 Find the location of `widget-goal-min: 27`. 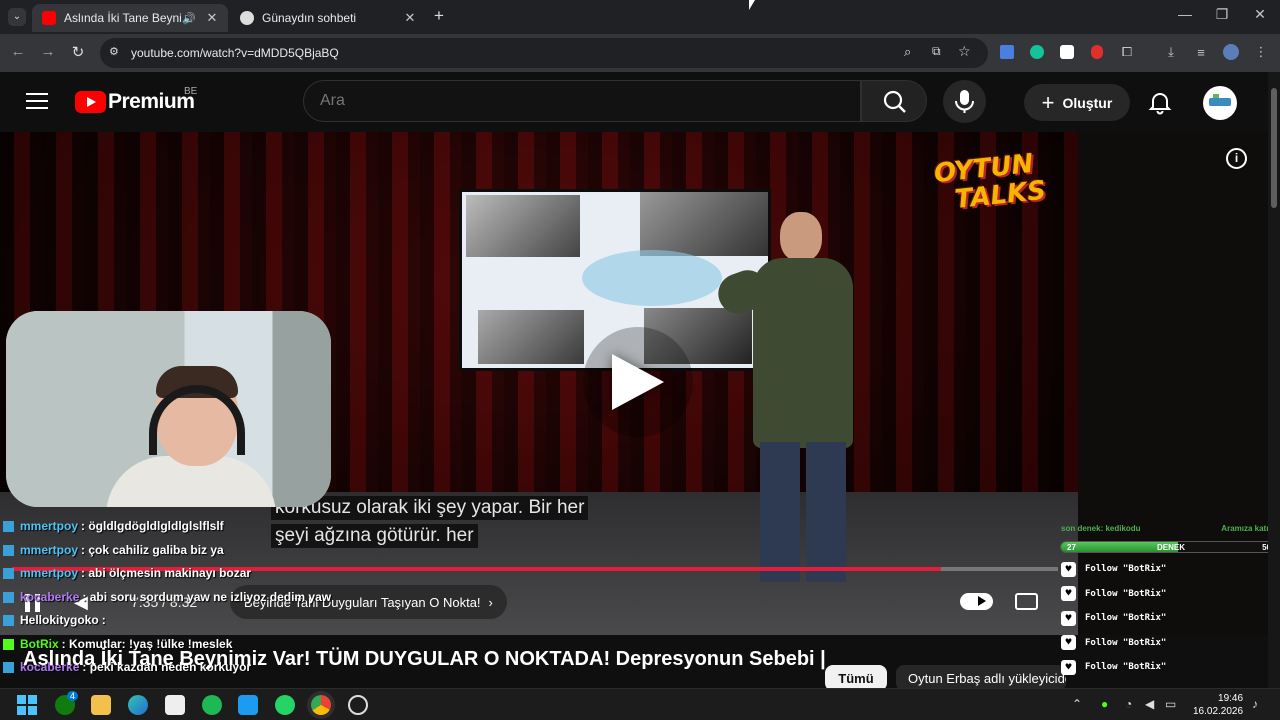

widget-goal-min: 27 is located at coordinates (1071, 547).